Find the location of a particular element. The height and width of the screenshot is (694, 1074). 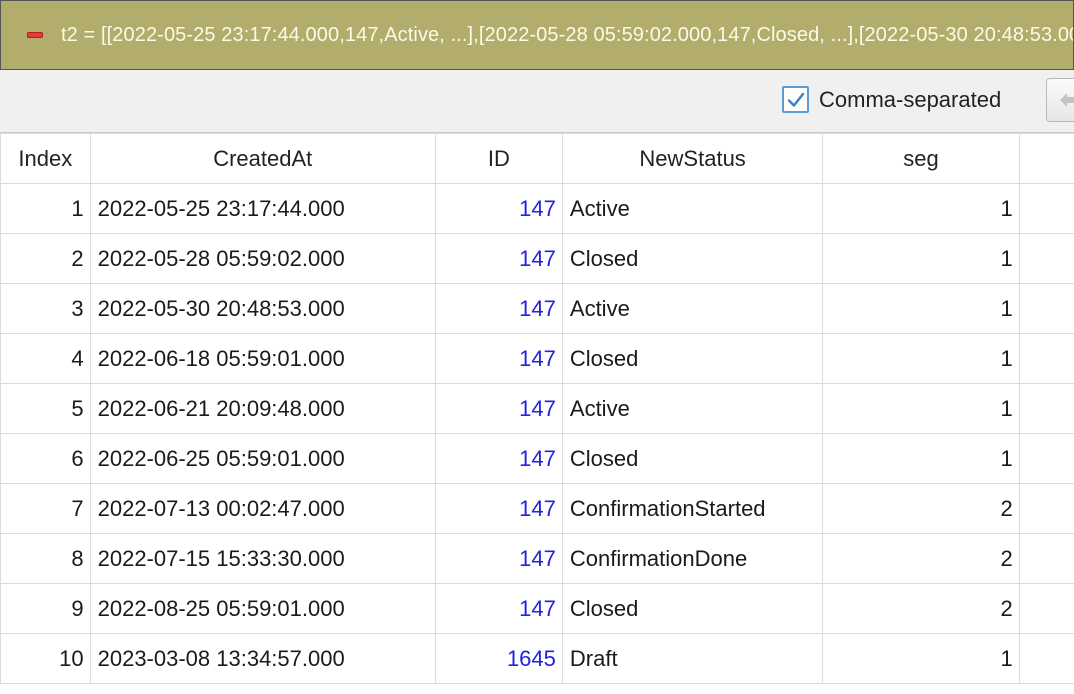

cell-newstatus: ConfirmationDone is located at coordinates (692, 558).